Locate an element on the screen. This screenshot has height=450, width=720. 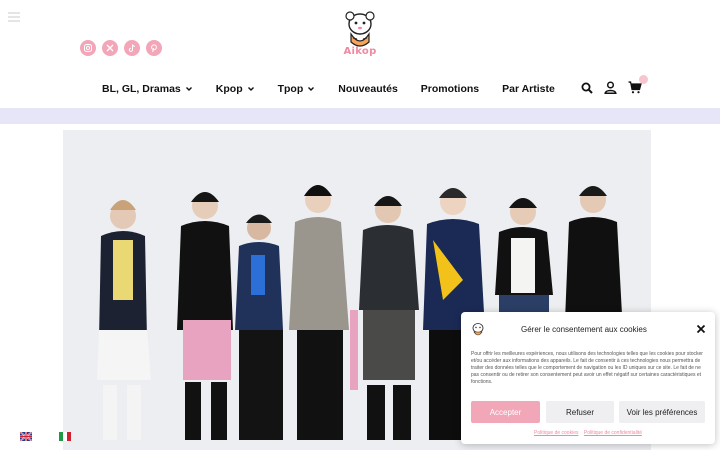
nav-item-kpop: Kpop is located at coordinates (235, 89).